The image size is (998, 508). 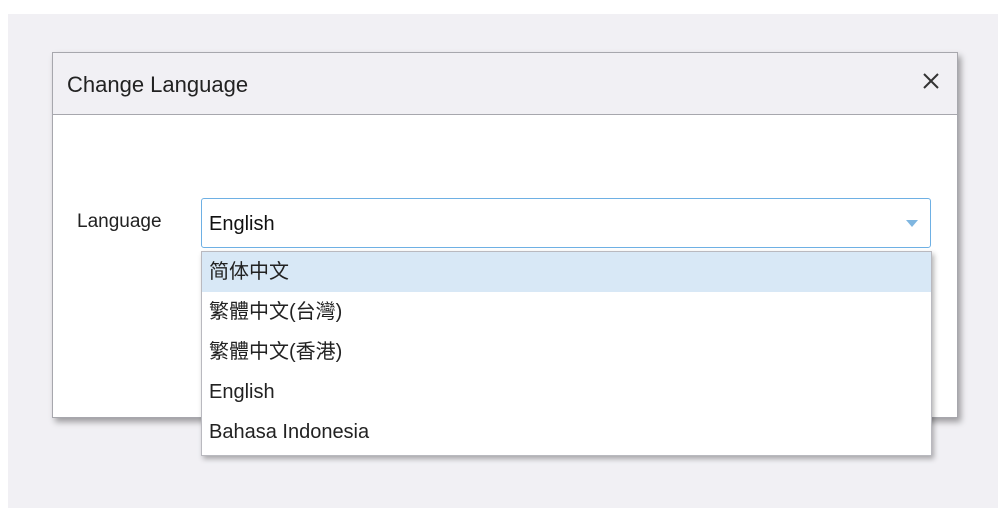 I want to click on dialog-header: Change Language, so click(x=505, y=84).